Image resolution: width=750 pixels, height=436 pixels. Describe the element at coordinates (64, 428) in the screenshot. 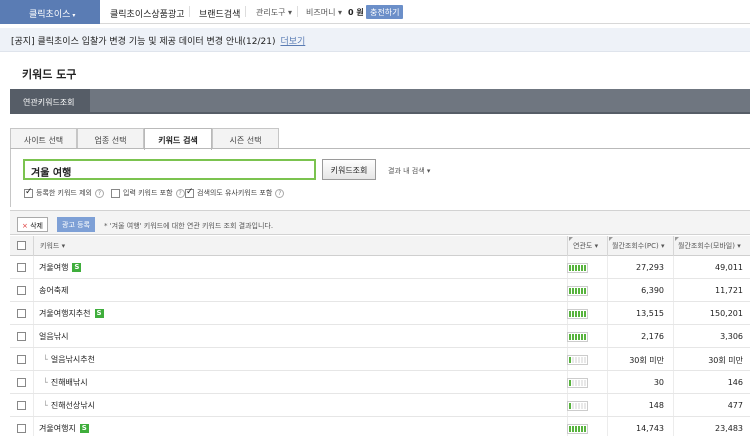

I see `keyword-cell: 겨울여행지 S` at that location.